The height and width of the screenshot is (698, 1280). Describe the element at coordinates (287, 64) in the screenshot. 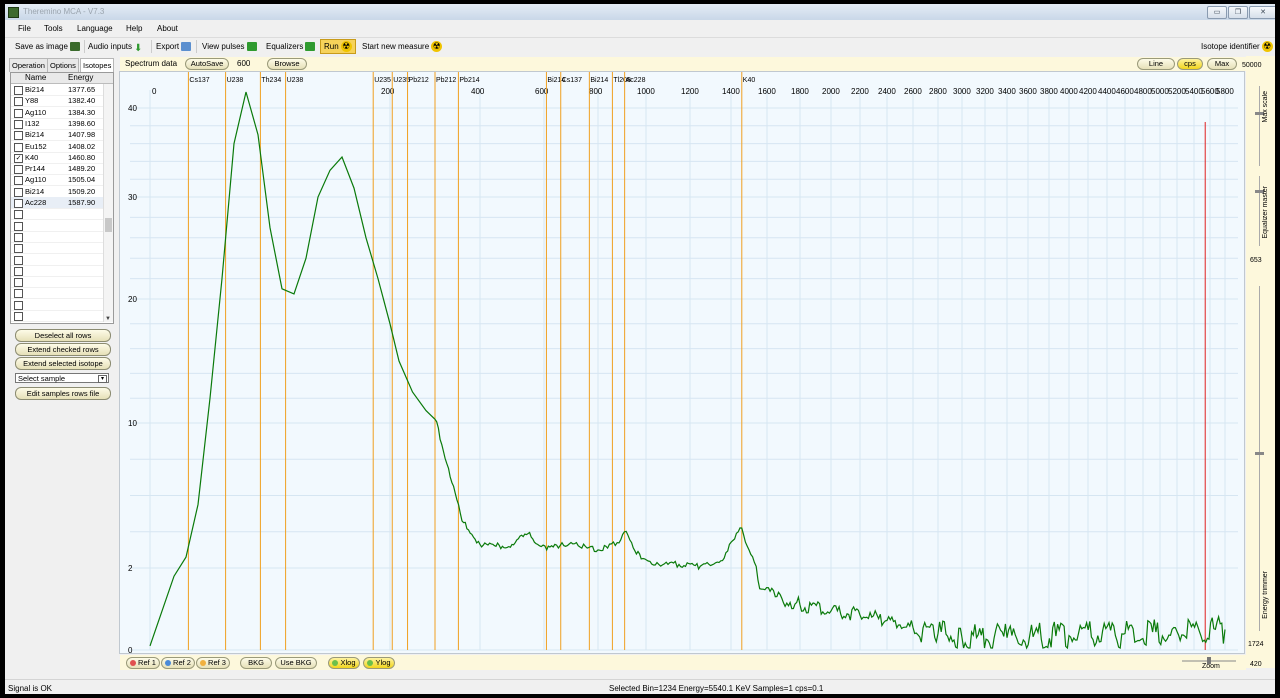

I see `browse-button: Browse` at that location.